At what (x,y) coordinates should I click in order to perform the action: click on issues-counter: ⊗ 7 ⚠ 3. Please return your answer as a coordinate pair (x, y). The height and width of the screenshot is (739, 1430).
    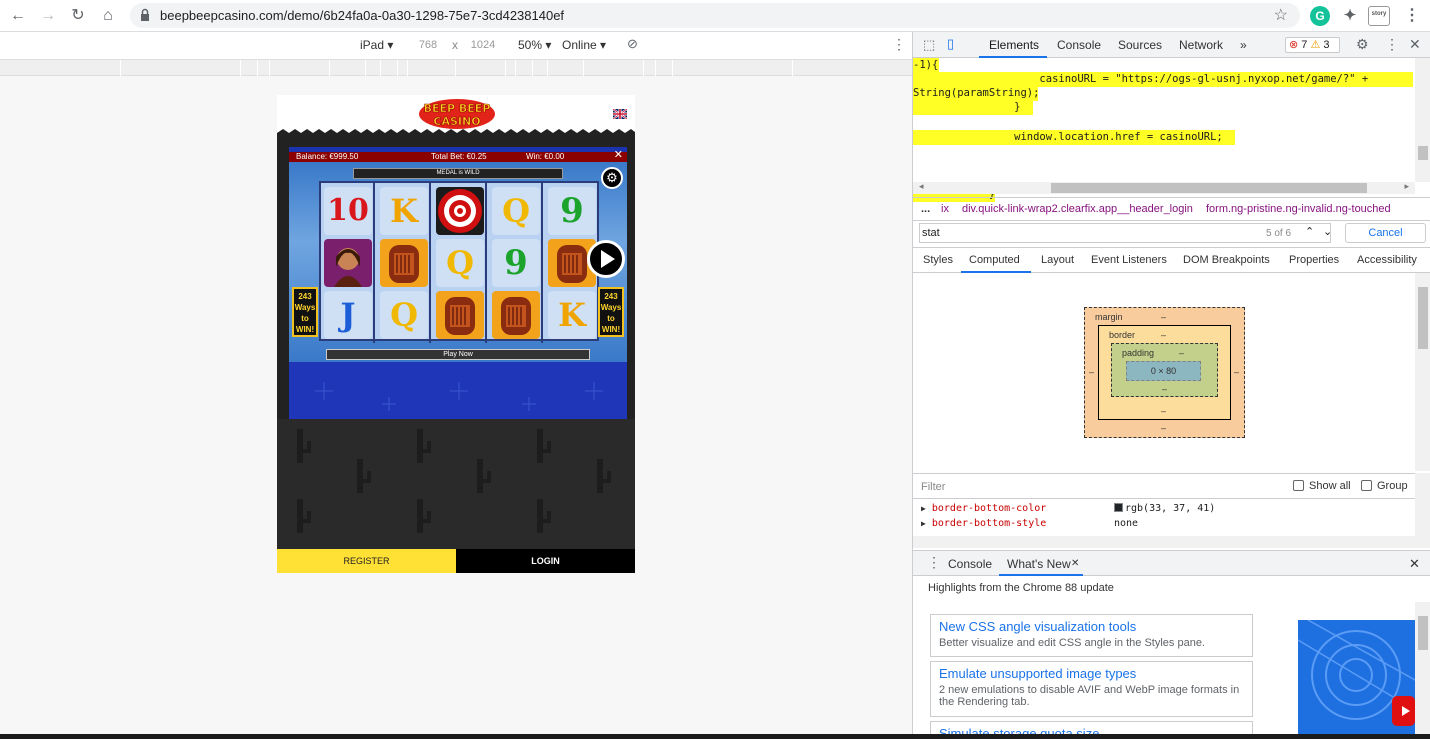
    Looking at the image, I should click on (1312, 45).